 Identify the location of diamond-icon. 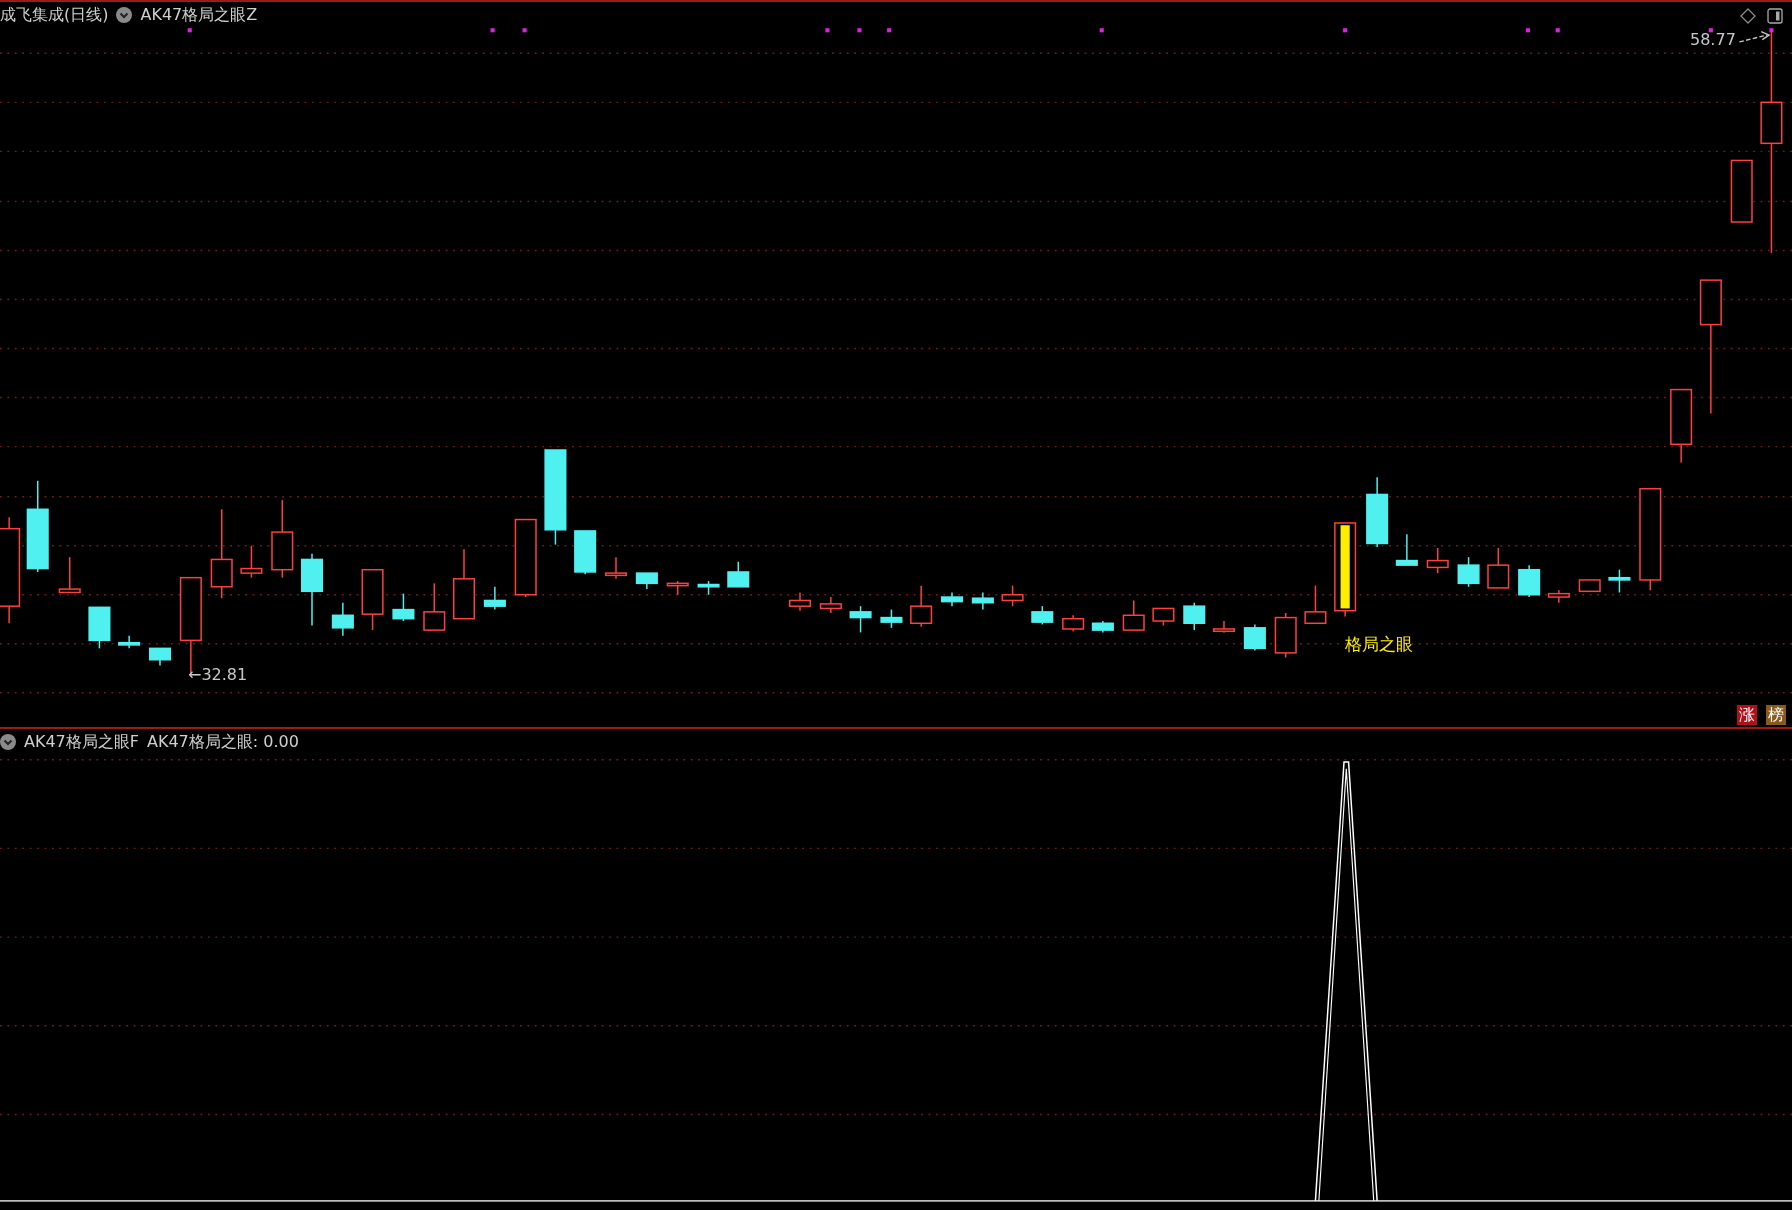
(1748, 16).